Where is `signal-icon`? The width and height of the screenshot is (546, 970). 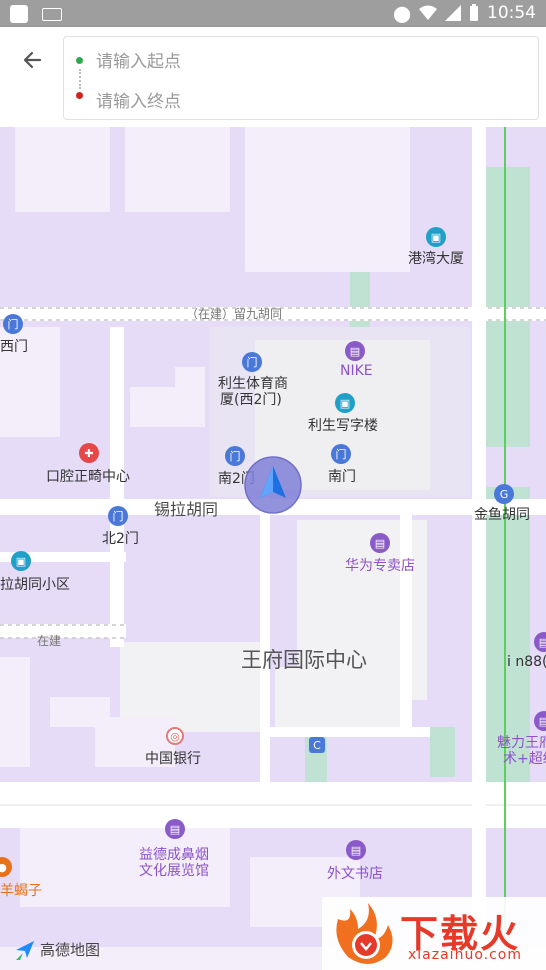 signal-icon is located at coordinates (453, 13).